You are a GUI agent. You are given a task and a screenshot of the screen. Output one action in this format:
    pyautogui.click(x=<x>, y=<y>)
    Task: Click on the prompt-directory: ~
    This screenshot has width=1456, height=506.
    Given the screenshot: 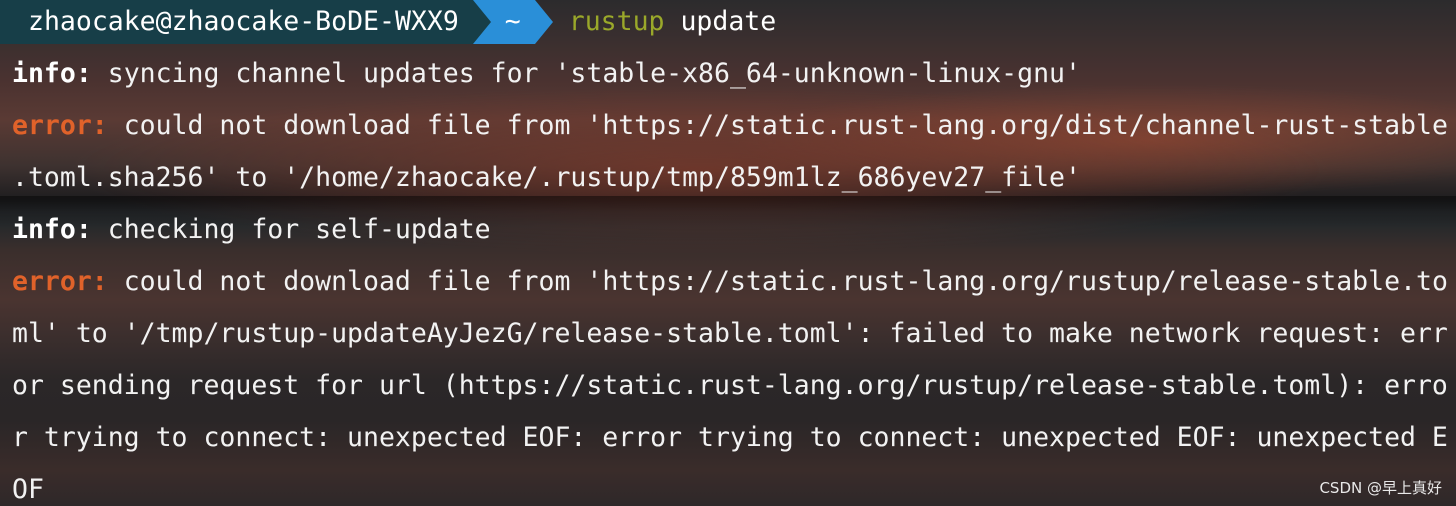 What is the action you would take?
    pyautogui.click(x=512, y=22)
    